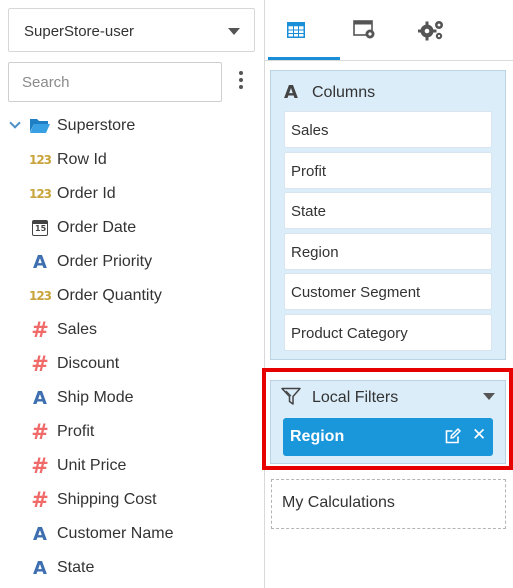 The width and height of the screenshot is (513, 588). What do you see at coordinates (388, 437) in the screenshot?
I see `filter-chip-region: Region ✕` at bounding box center [388, 437].